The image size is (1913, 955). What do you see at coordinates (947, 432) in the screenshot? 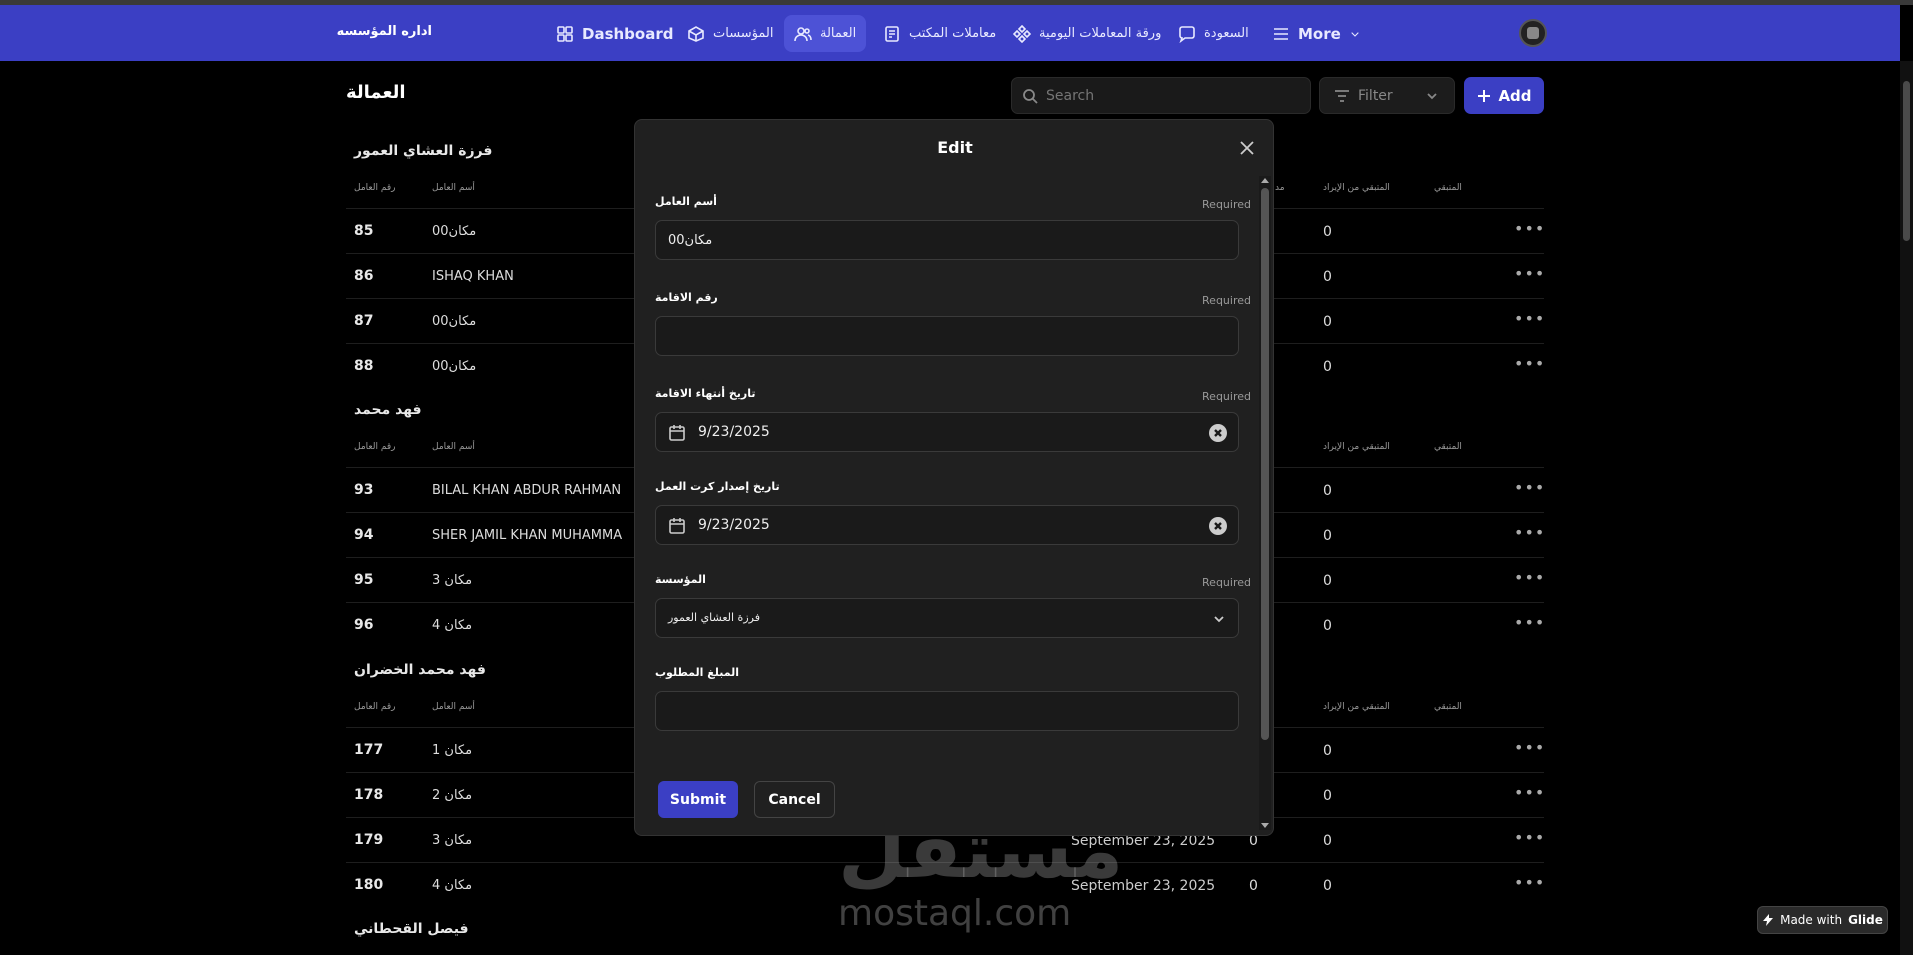
I see `residence-expiry-date-field: 9/23/2025` at bounding box center [947, 432].